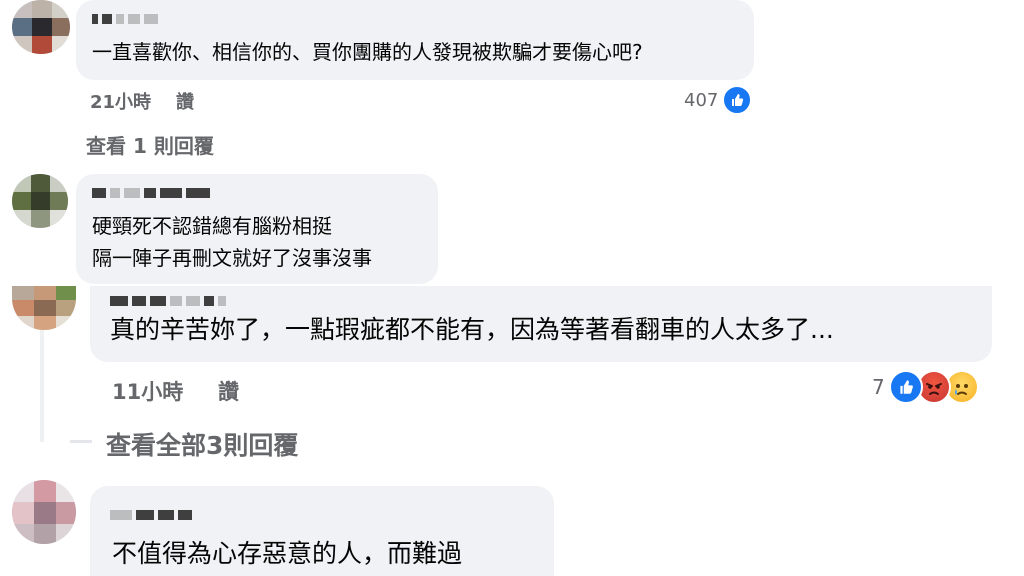 This screenshot has height=576, width=1024. What do you see at coordinates (202, 444) in the screenshot?
I see `view-all-replies-link: 查看全部3則回覆` at bounding box center [202, 444].